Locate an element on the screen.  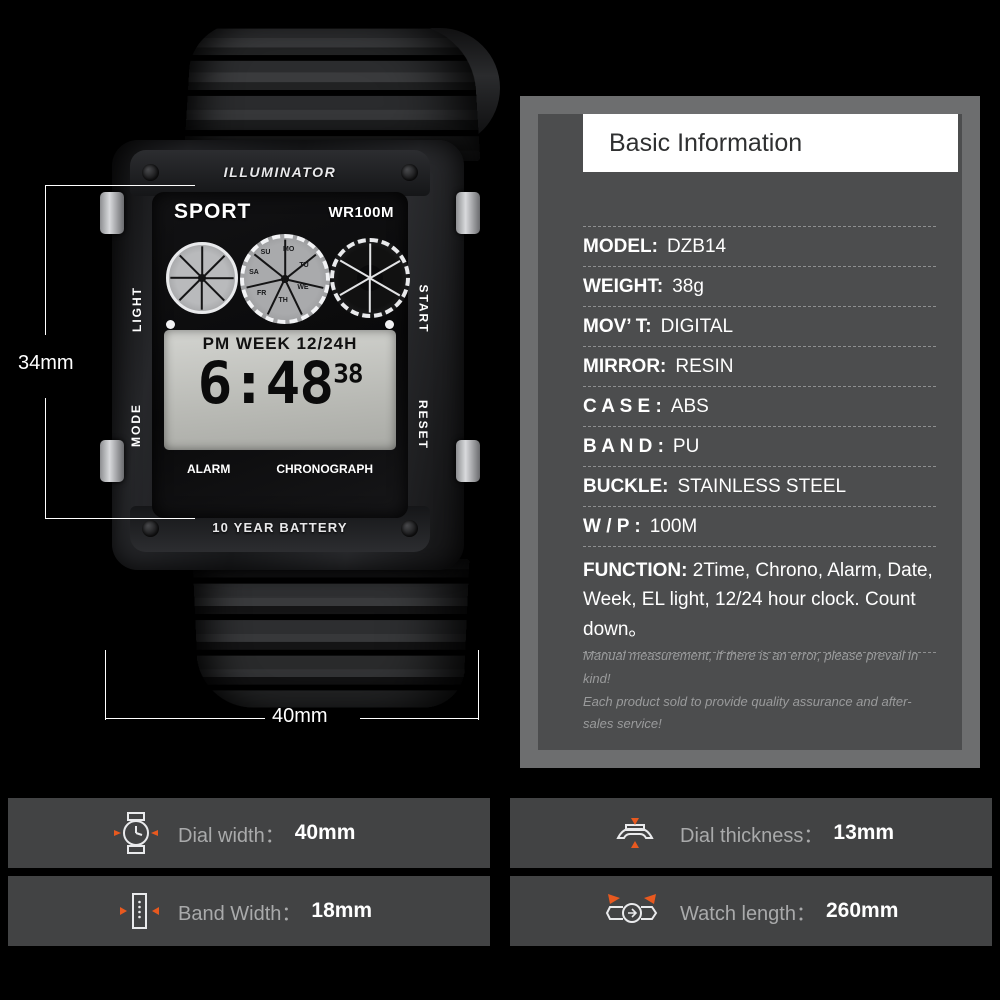
dial-label-start: START is located at coordinates (423, 309).